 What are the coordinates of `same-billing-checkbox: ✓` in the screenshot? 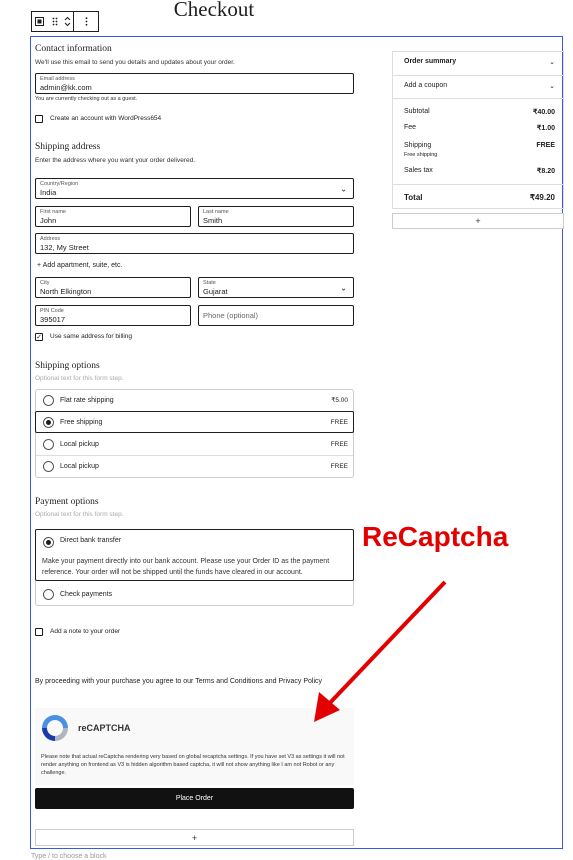 It's located at (39, 337).